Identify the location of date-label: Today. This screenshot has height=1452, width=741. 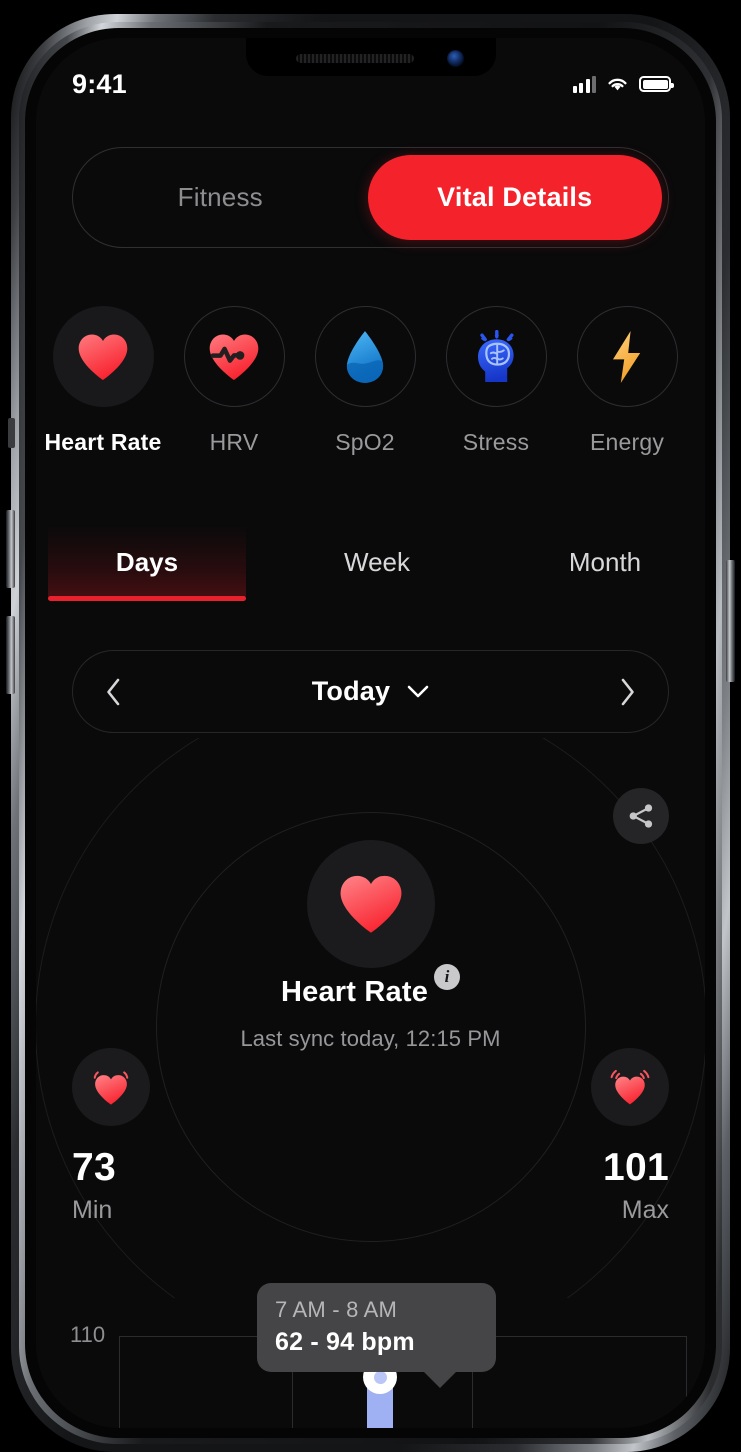
(351, 691).